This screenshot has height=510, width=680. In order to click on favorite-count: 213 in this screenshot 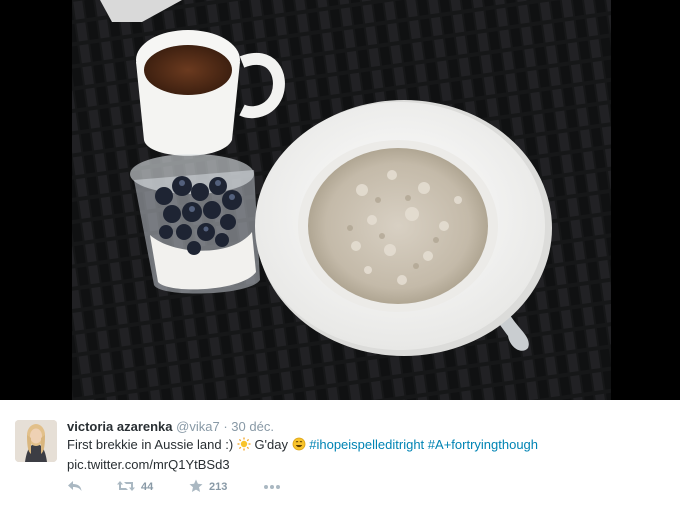, I will do `click(218, 487)`.